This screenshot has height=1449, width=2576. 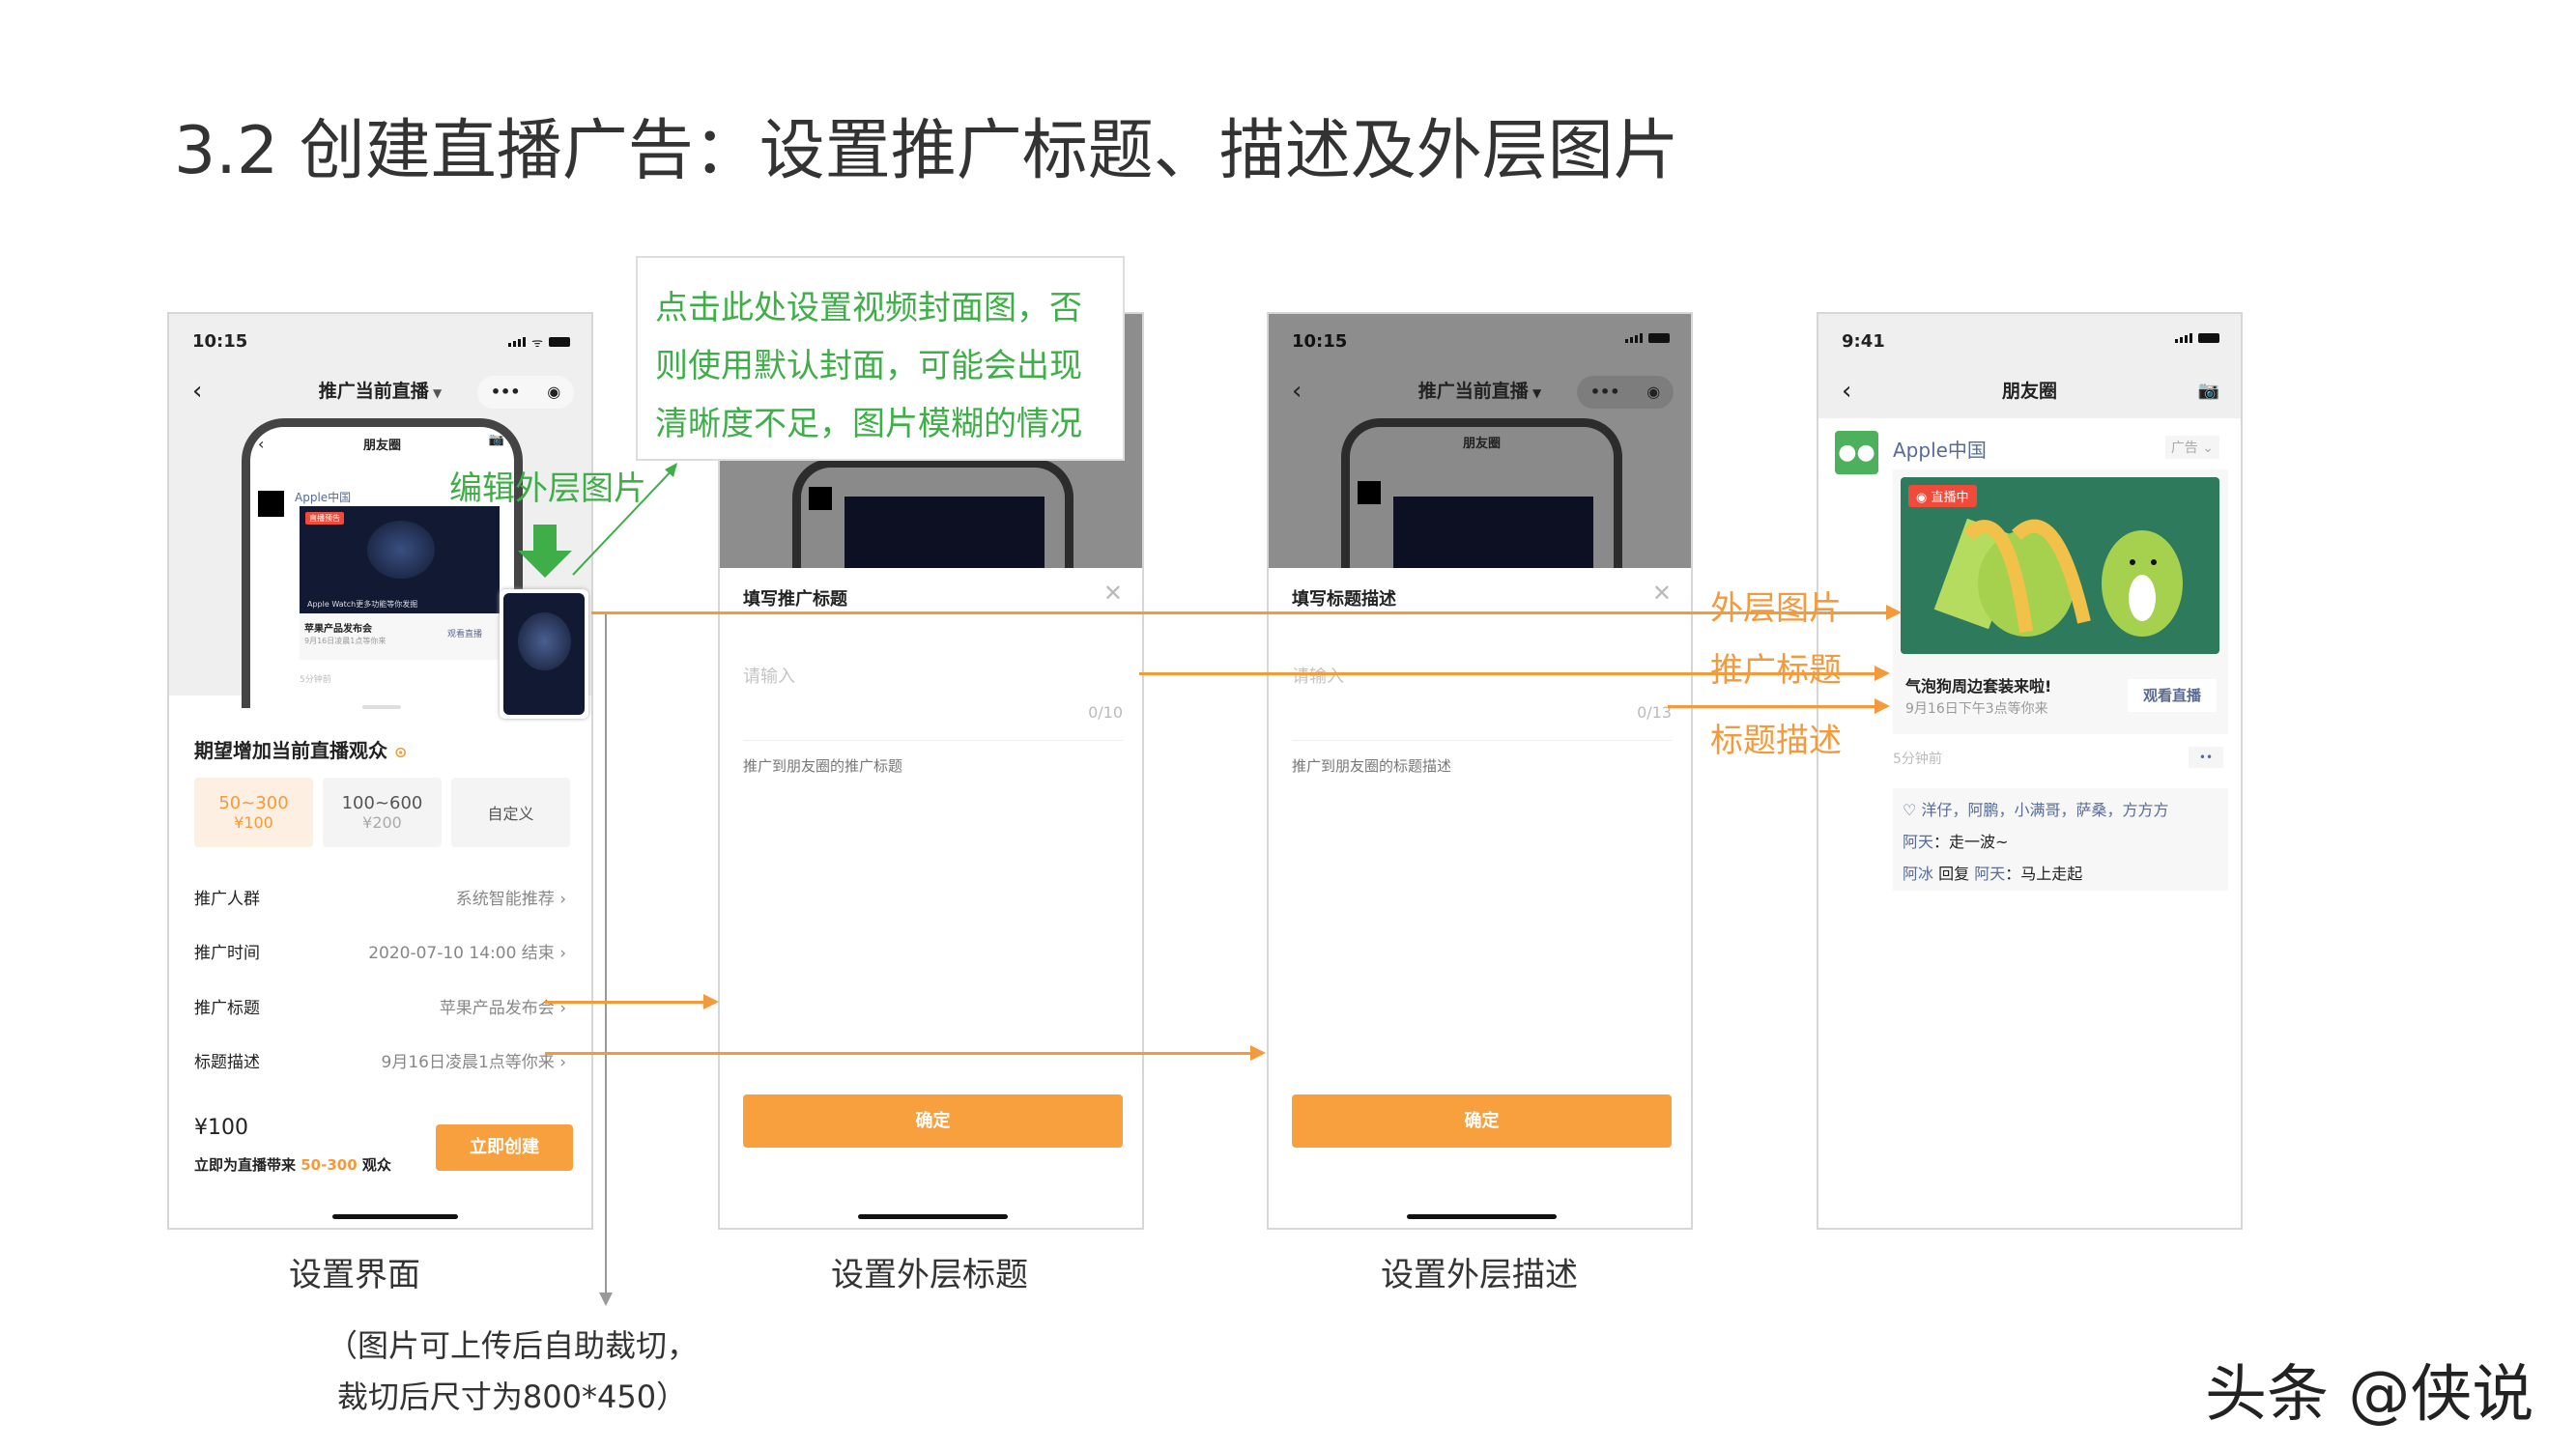 I want to click on annotation-title: 推广标题, so click(x=1776, y=670).